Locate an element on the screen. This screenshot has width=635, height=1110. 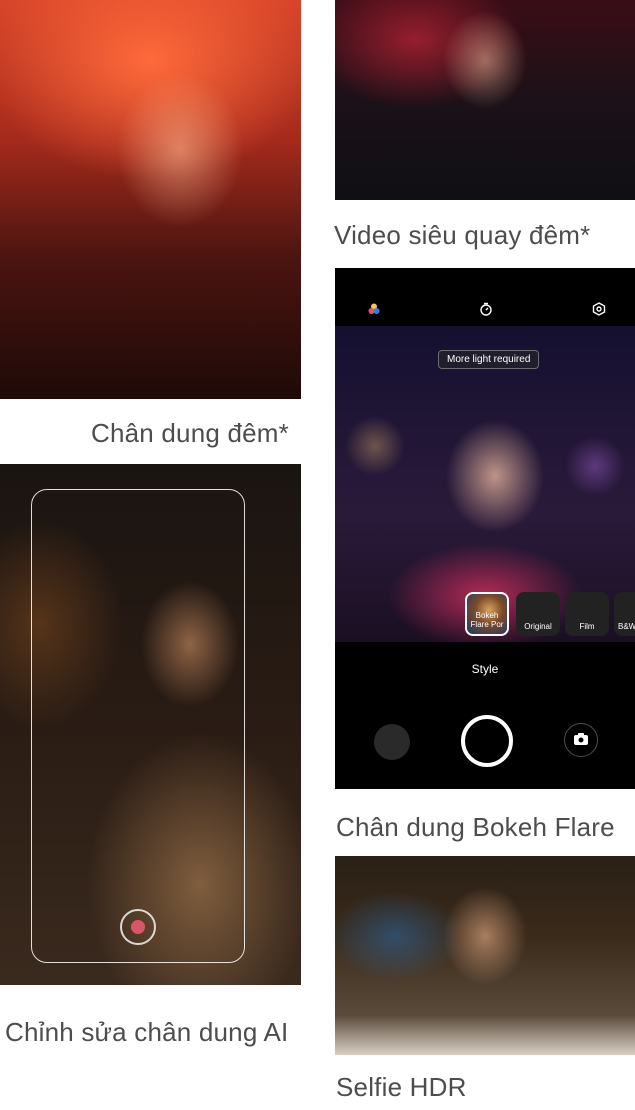
flip-camera-icon is located at coordinates (581, 740).